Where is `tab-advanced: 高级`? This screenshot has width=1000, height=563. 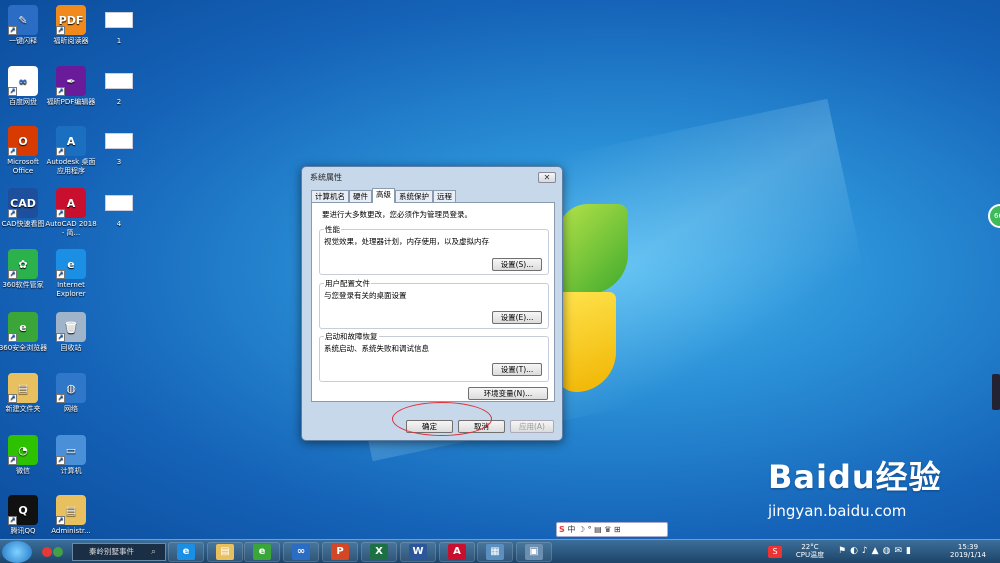
tab-advanced: 高级 is located at coordinates (383, 195).